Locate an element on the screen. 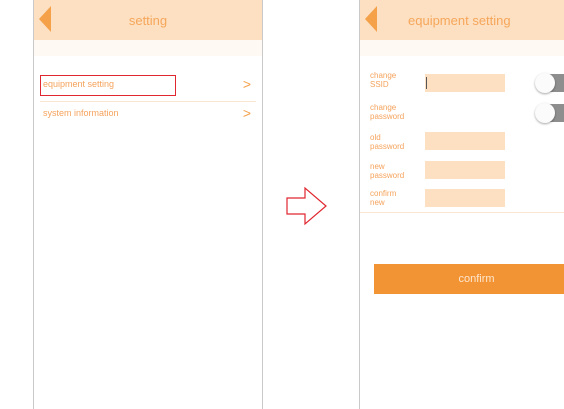 The width and height of the screenshot is (564, 409). page-title: setting is located at coordinates (148, 20).